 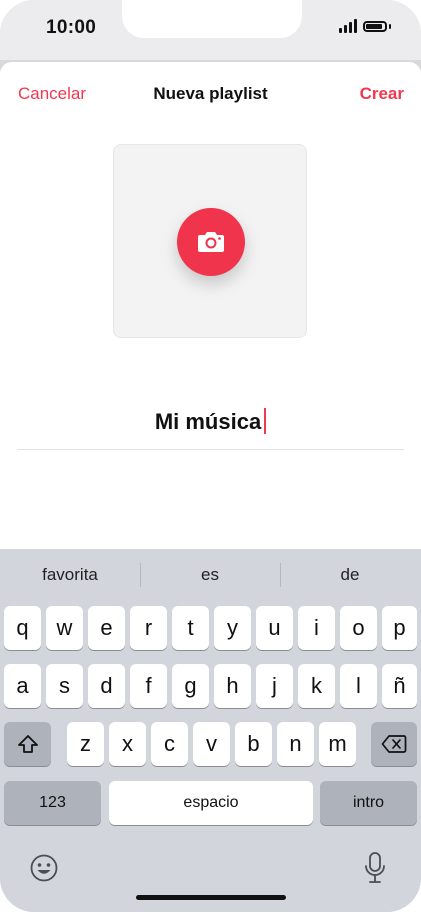 I want to click on key-u: u, so click(x=274, y=628).